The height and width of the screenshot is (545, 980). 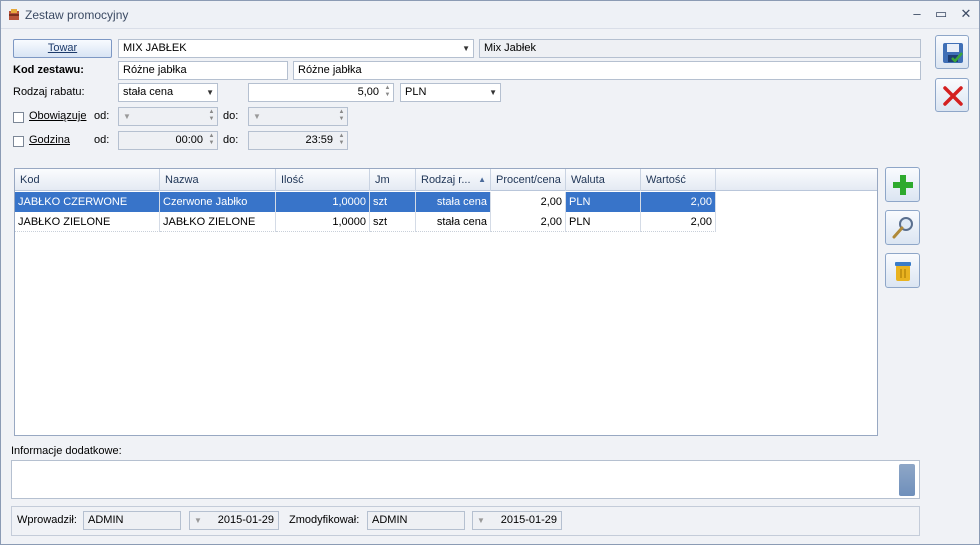 What do you see at coordinates (102, 140) in the screenshot?
I see `godzina-od-label: od:` at bounding box center [102, 140].